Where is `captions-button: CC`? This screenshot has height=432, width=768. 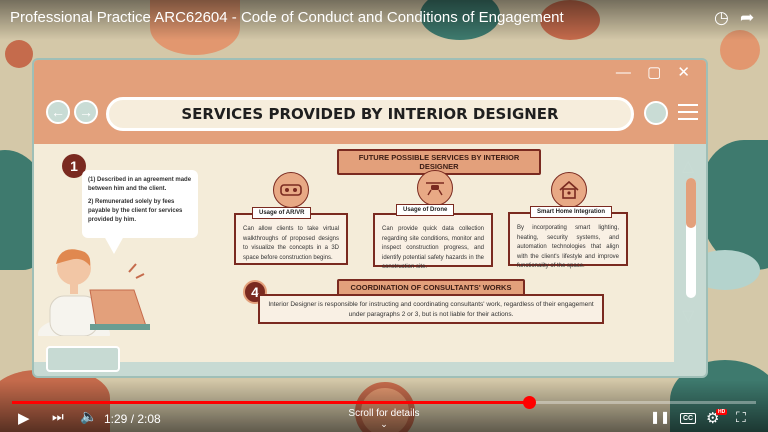
captions-button: CC is located at coordinates (688, 418).